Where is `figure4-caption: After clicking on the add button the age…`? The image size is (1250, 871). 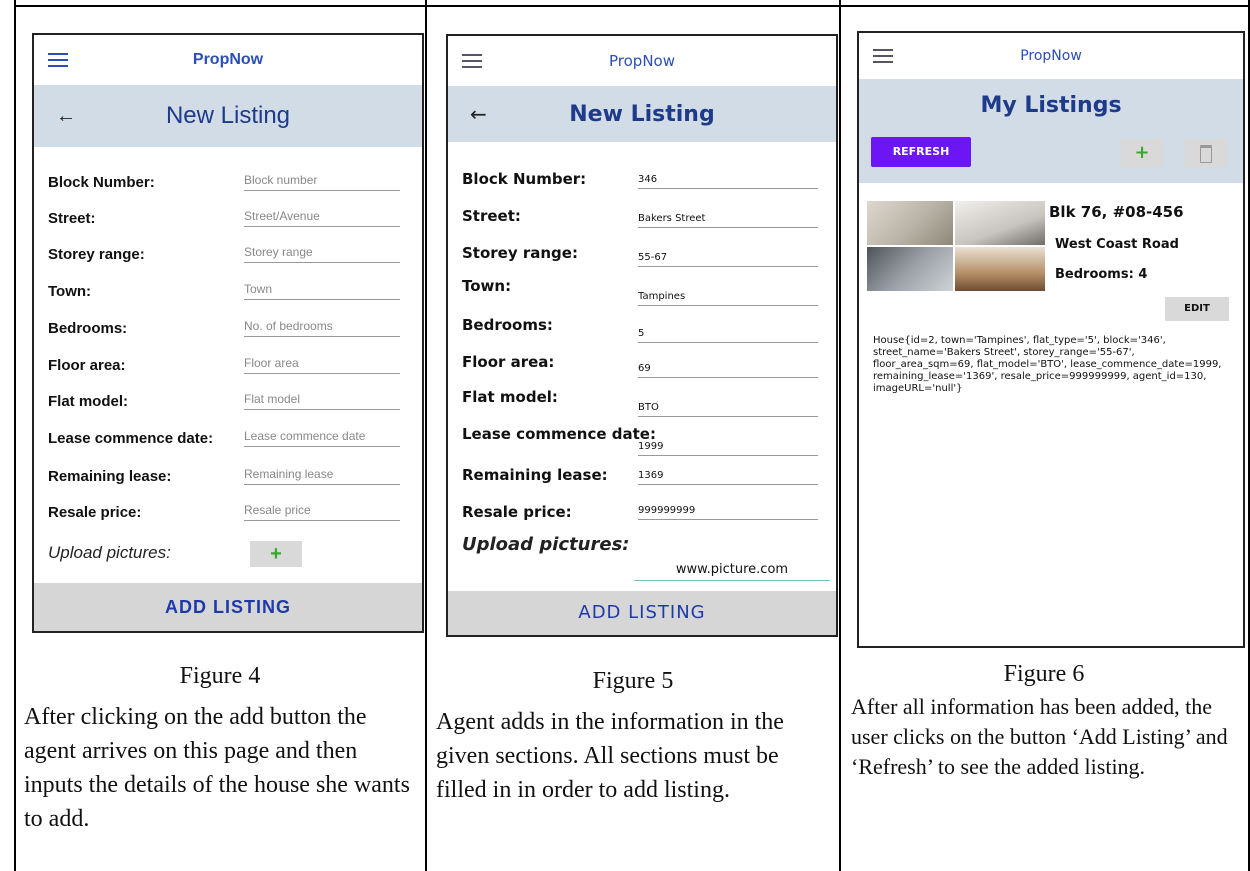 figure4-caption: After clicking on the add button the age… is located at coordinates (217, 768).